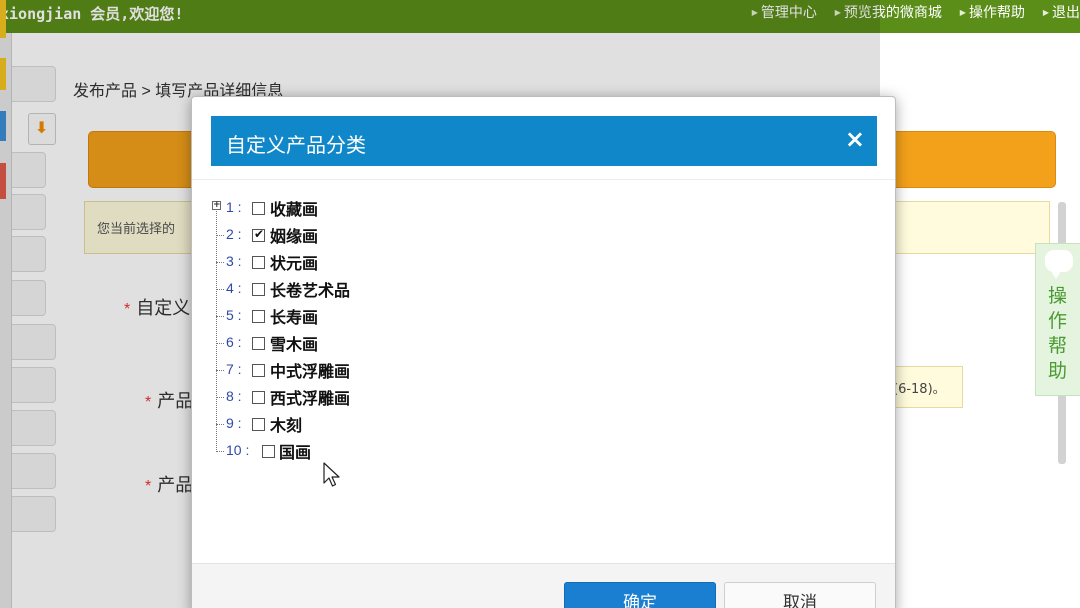 The height and width of the screenshot is (608, 1080). What do you see at coordinates (92, 14) in the screenshot?
I see `welcome-text: xiongjian 会员,欢迎您!` at bounding box center [92, 14].